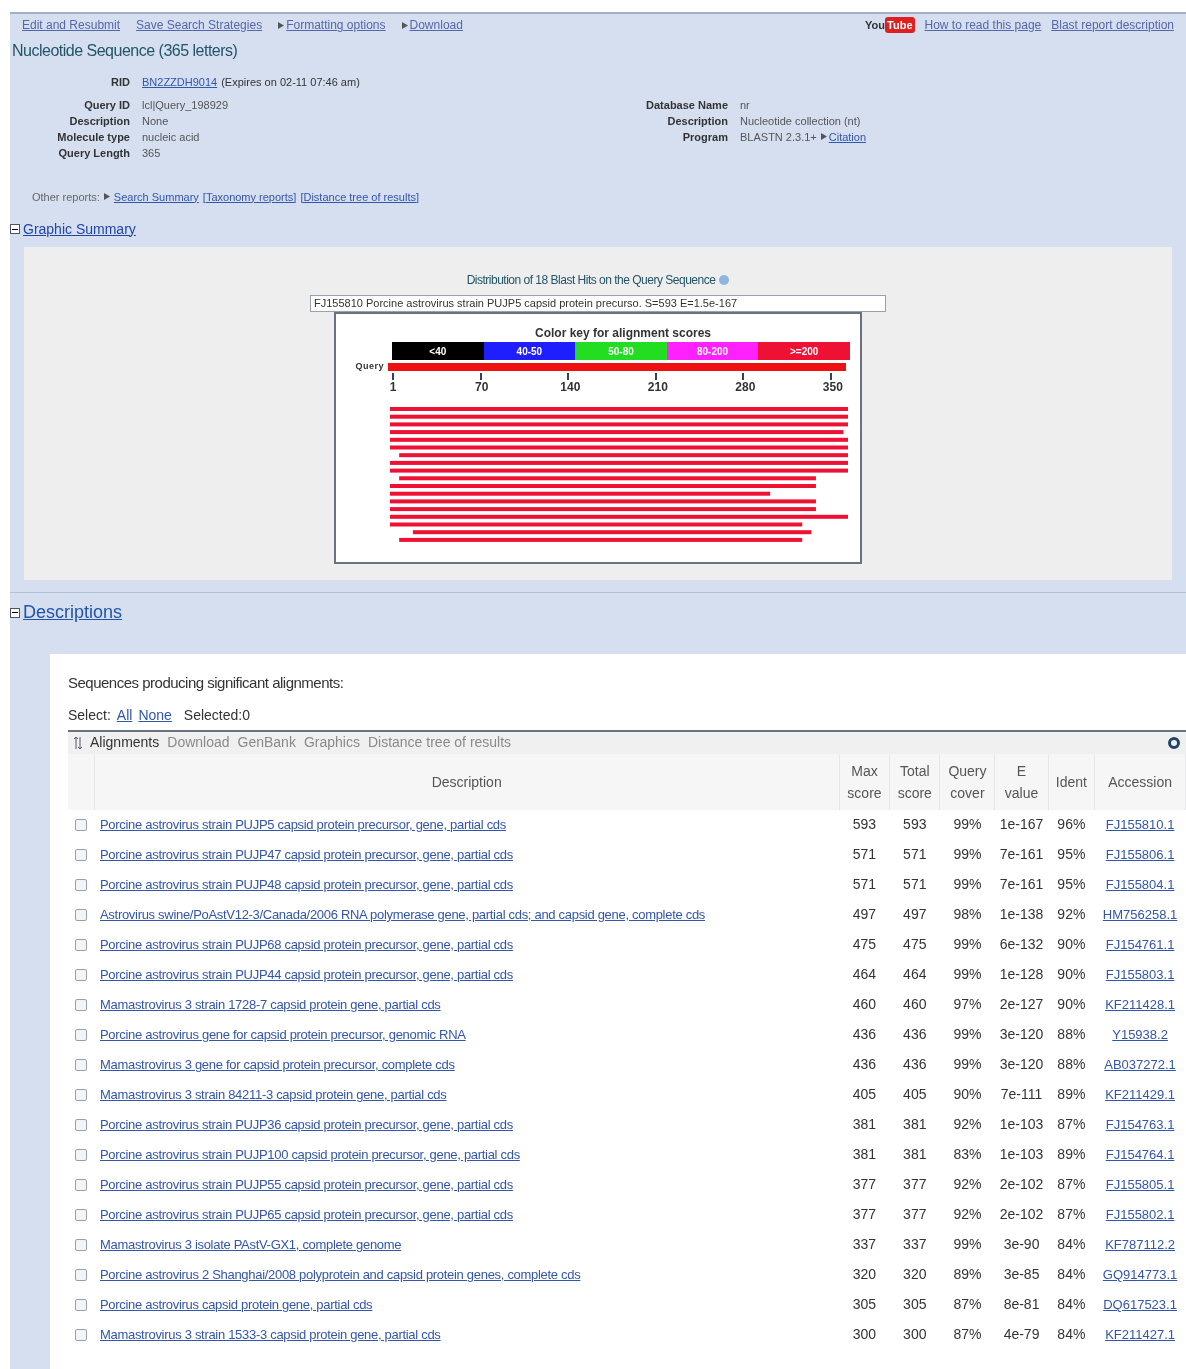  I want to click on top-link: Formatting options, so click(336, 25).